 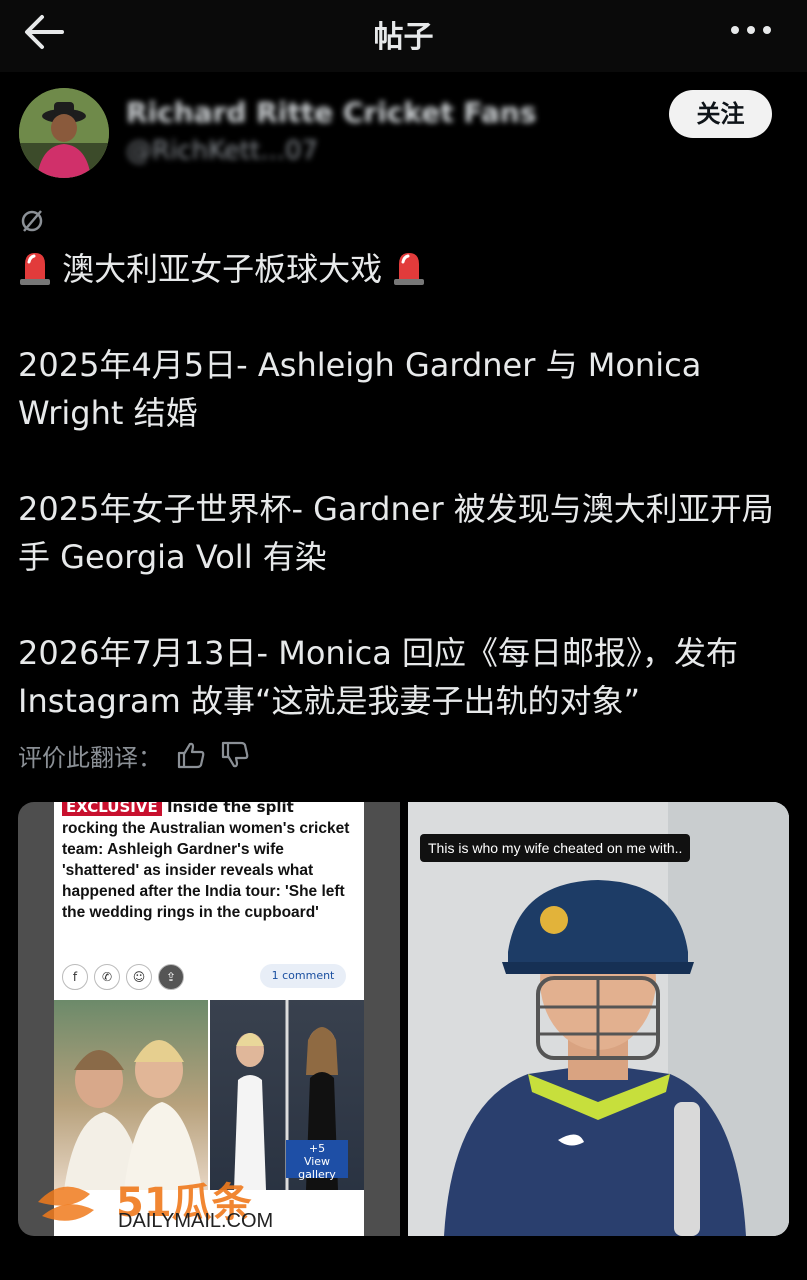 I want to click on avatar-image, so click(x=64, y=133).